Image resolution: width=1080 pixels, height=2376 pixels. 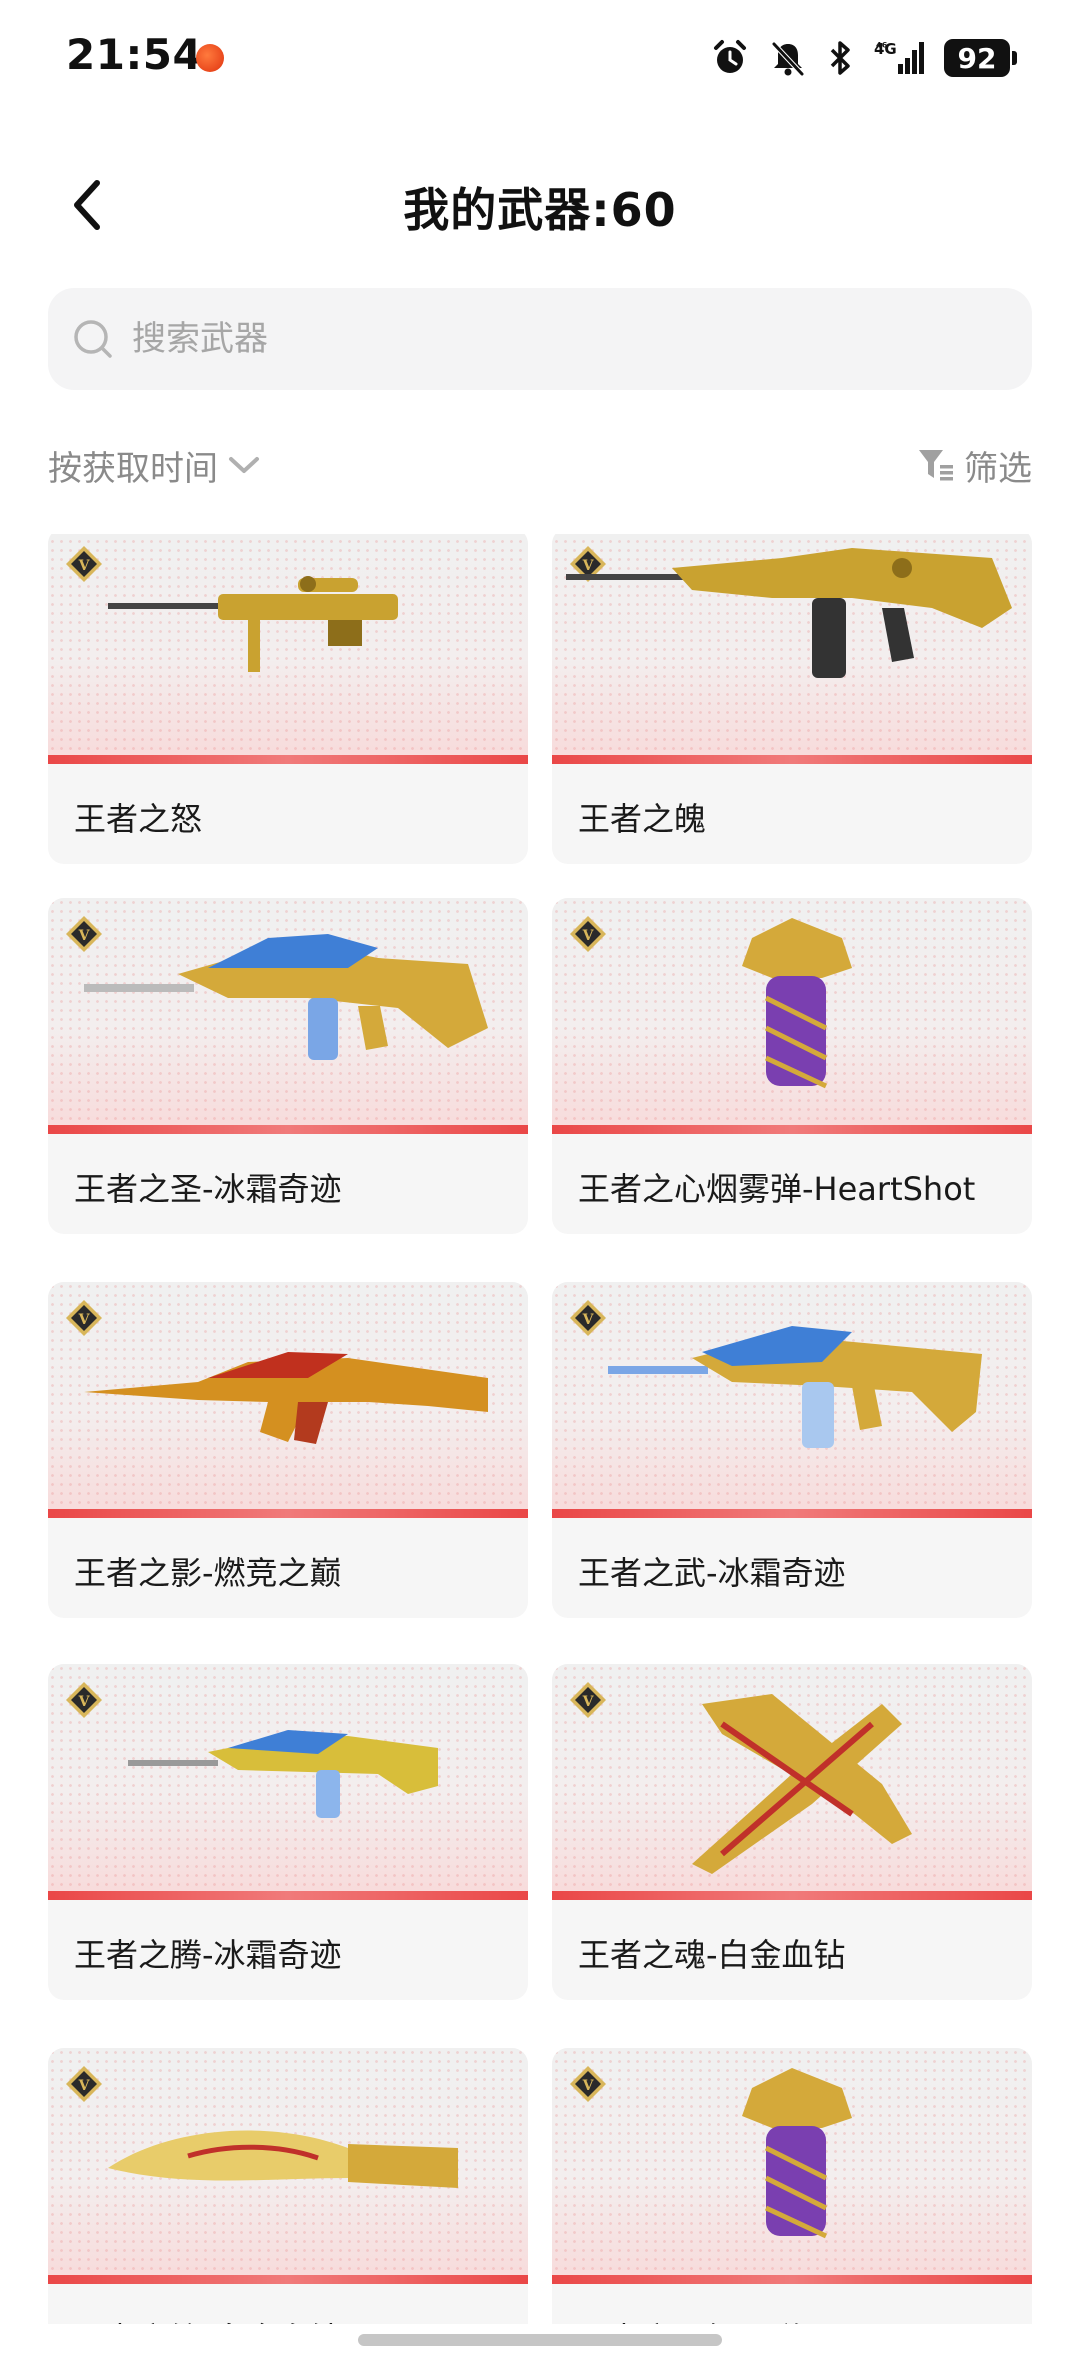 I want to click on weapon-name: 王者之武-冰霜奇迹, so click(x=712, y=1573).